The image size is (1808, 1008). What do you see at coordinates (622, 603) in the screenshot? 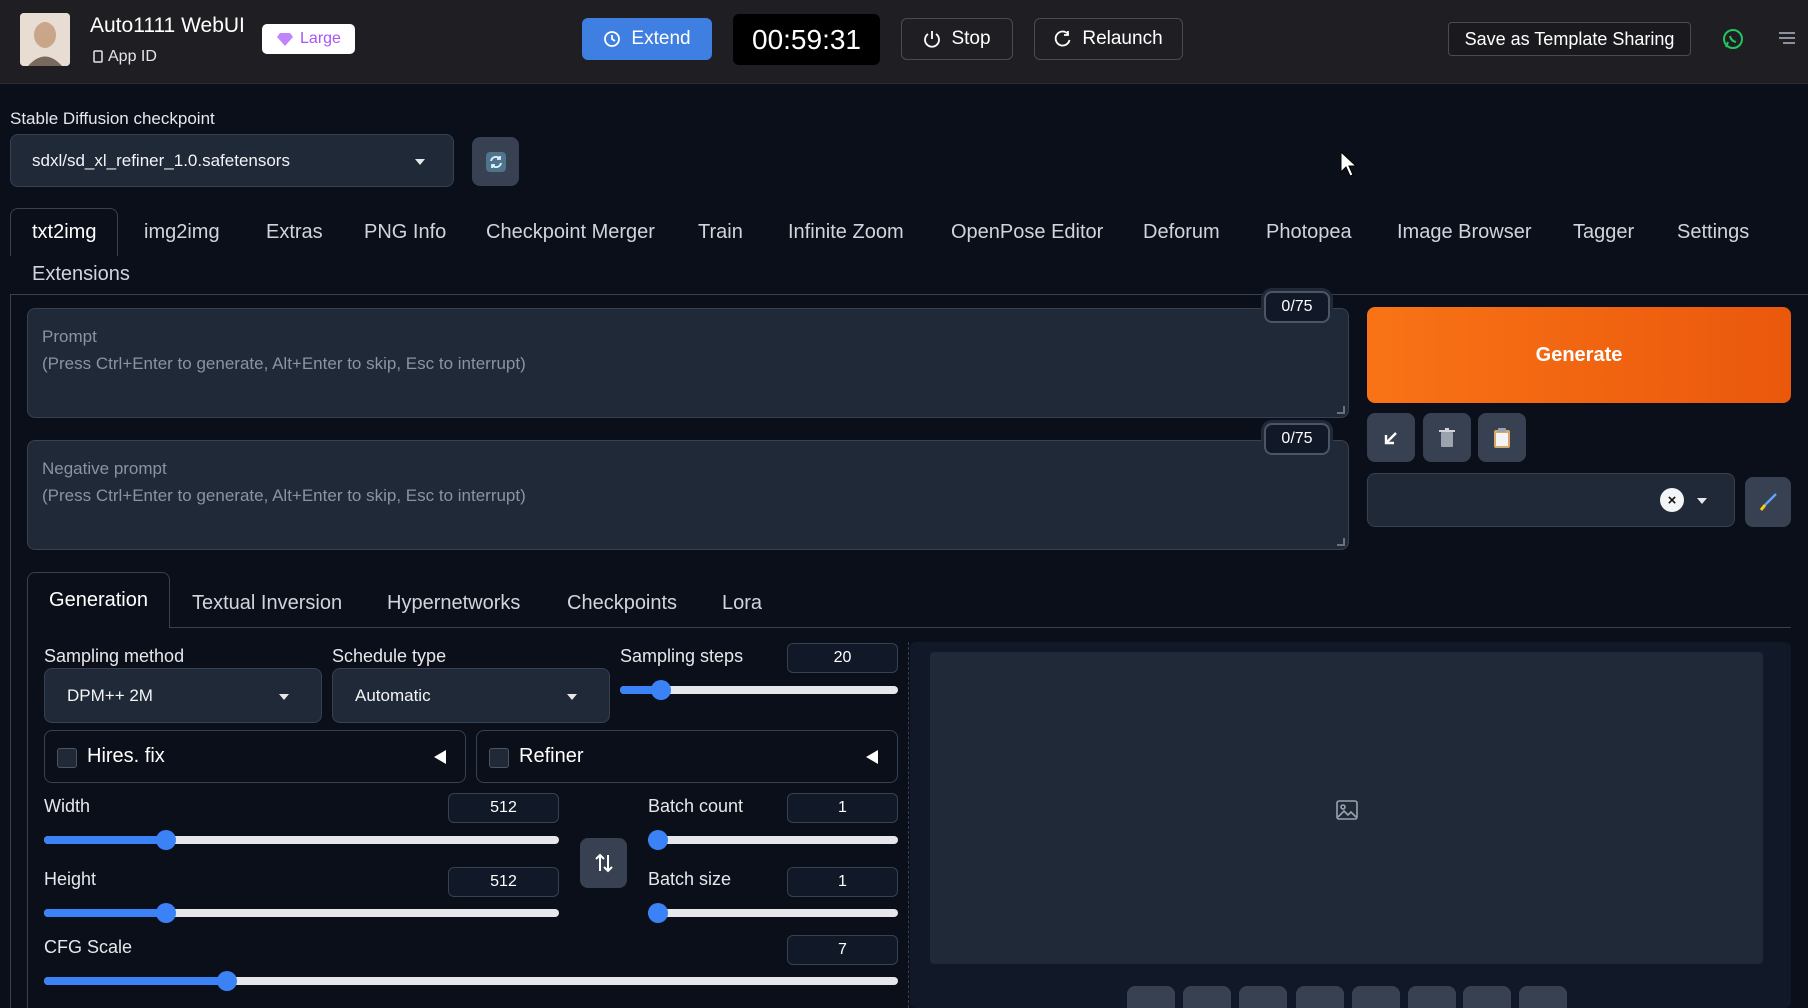
I see `subtab-checkpoints: Checkpoints` at bounding box center [622, 603].